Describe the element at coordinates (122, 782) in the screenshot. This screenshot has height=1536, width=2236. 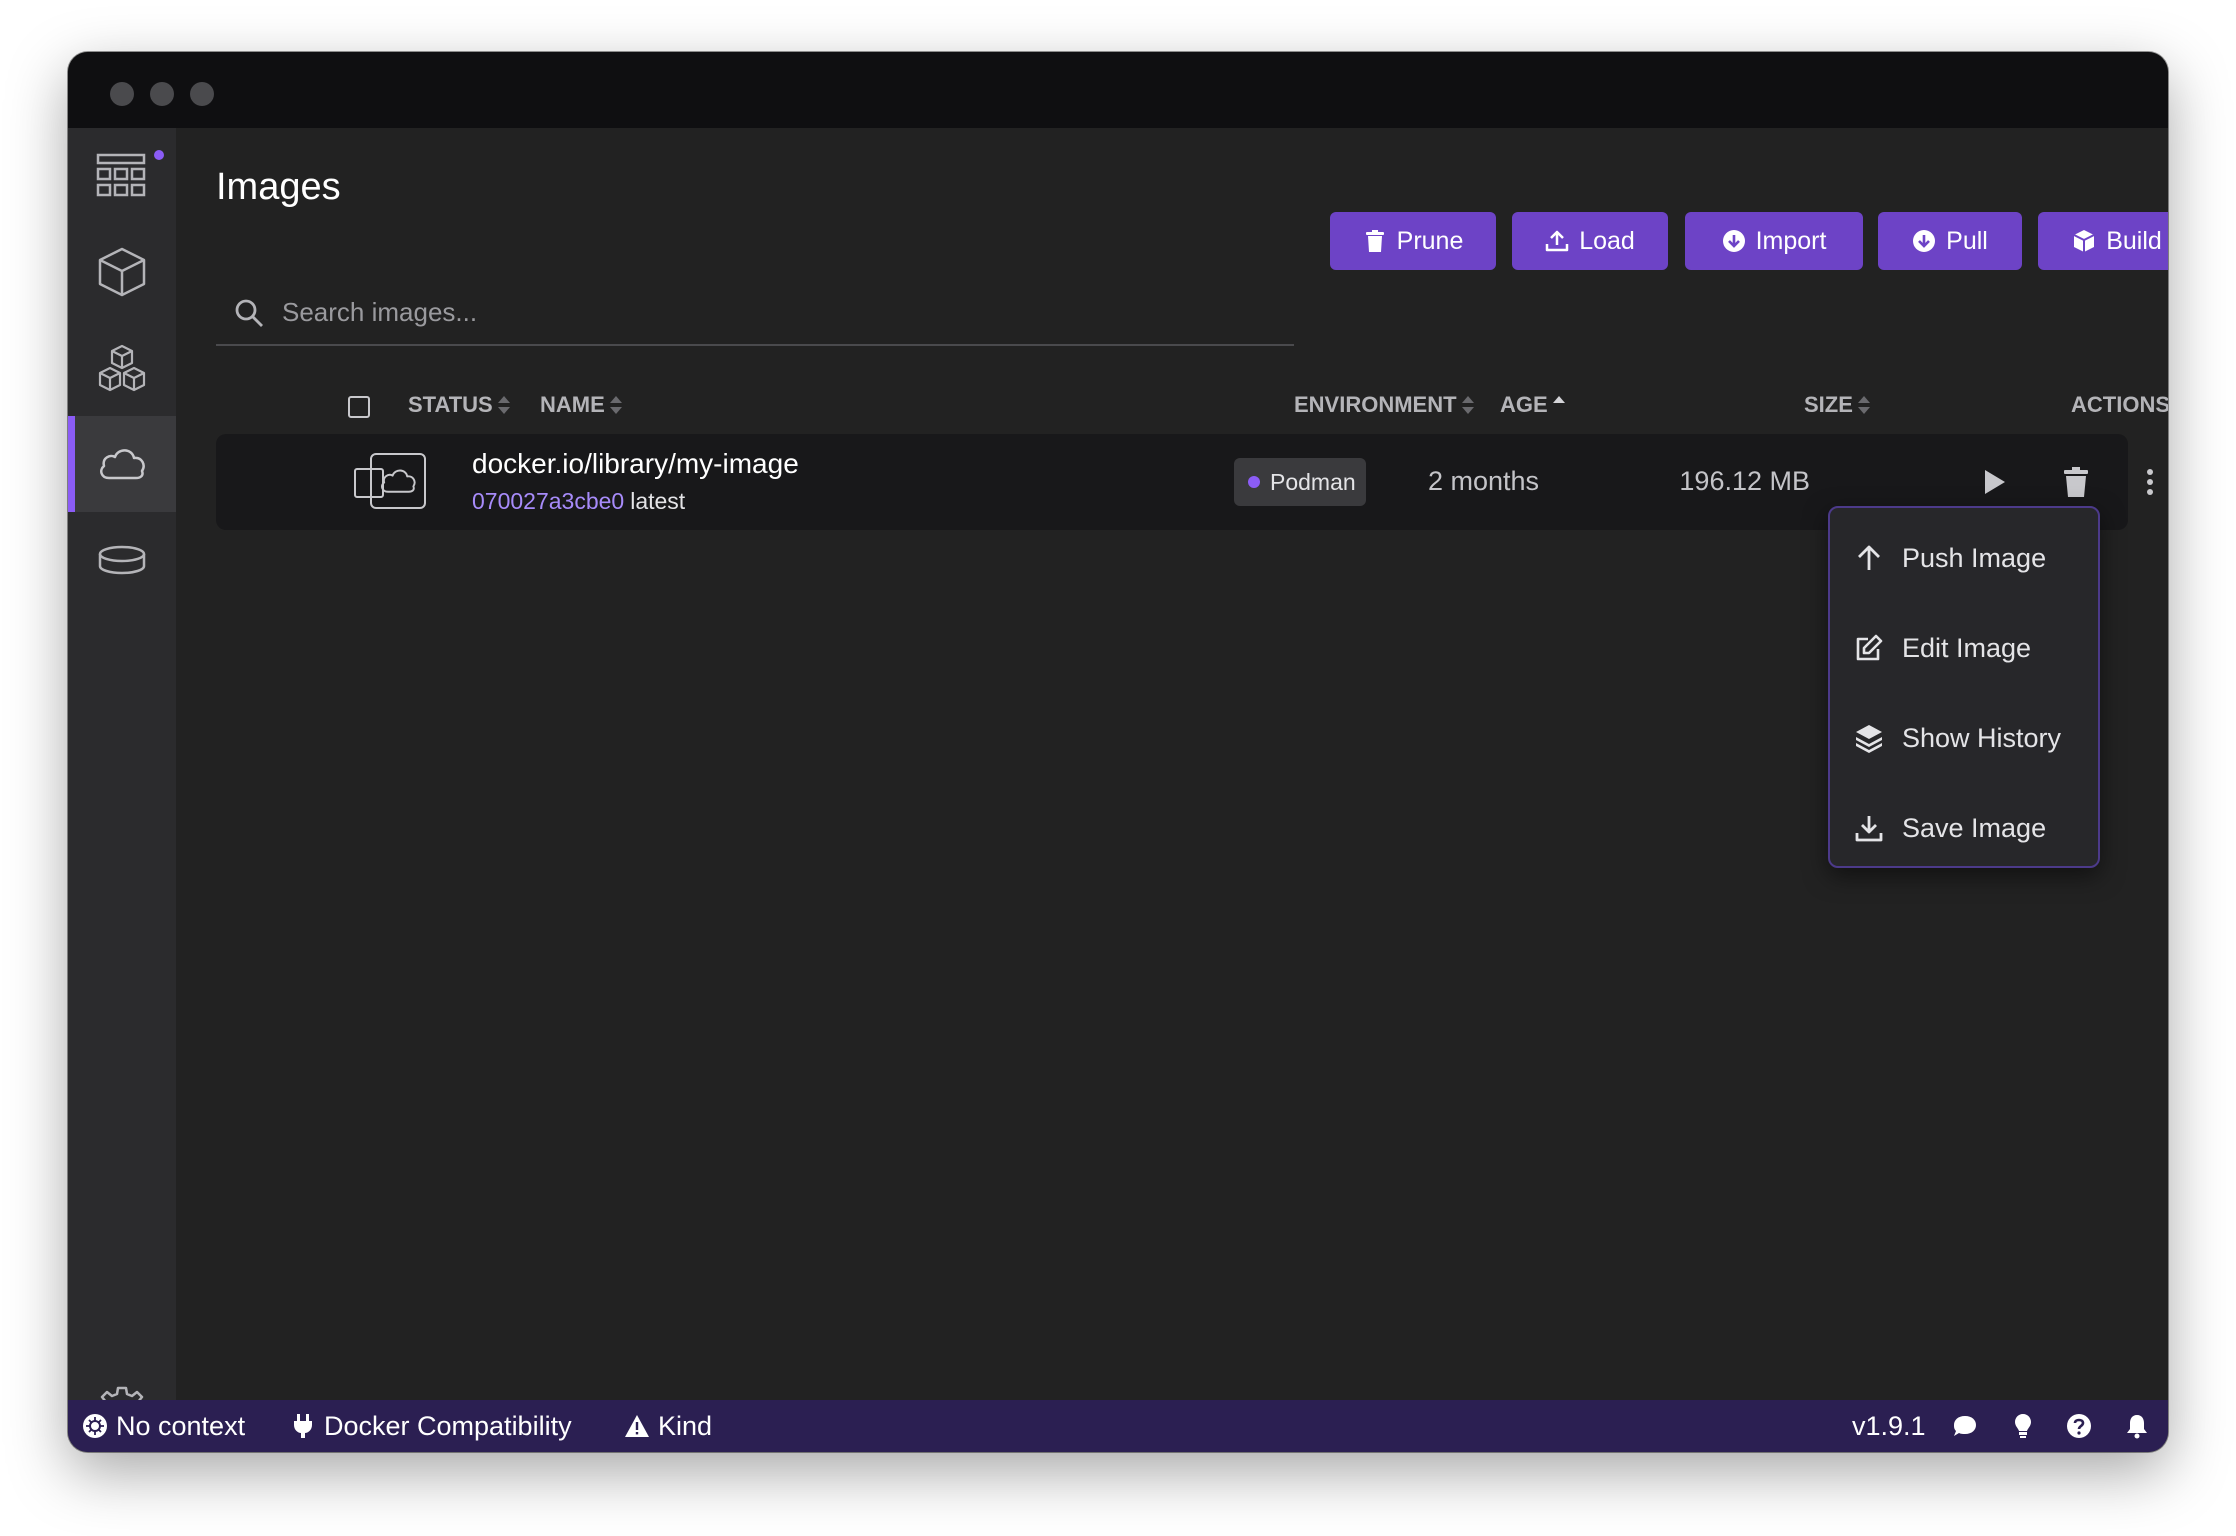
I see `sidebar` at that location.